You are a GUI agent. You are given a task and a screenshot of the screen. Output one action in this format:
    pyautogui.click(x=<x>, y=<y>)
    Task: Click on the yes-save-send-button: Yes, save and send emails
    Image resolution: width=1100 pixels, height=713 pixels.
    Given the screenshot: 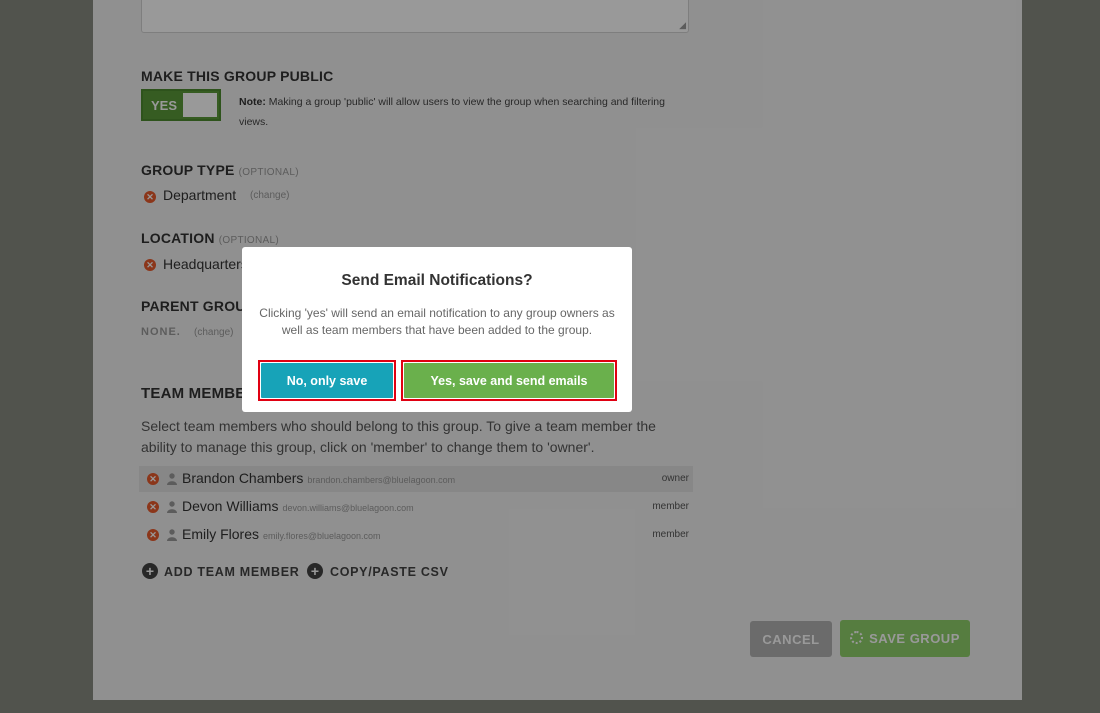 What is the action you would take?
    pyautogui.click(x=509, y=380)
    